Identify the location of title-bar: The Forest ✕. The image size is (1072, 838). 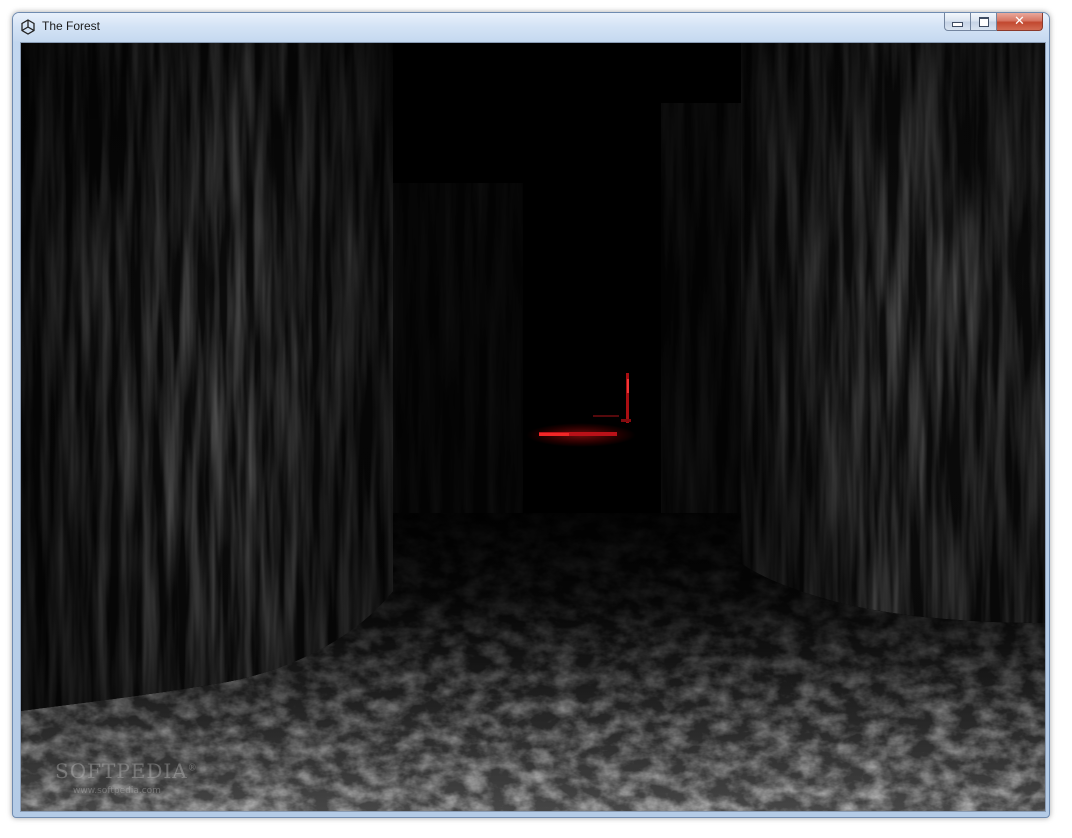
(531, 27).